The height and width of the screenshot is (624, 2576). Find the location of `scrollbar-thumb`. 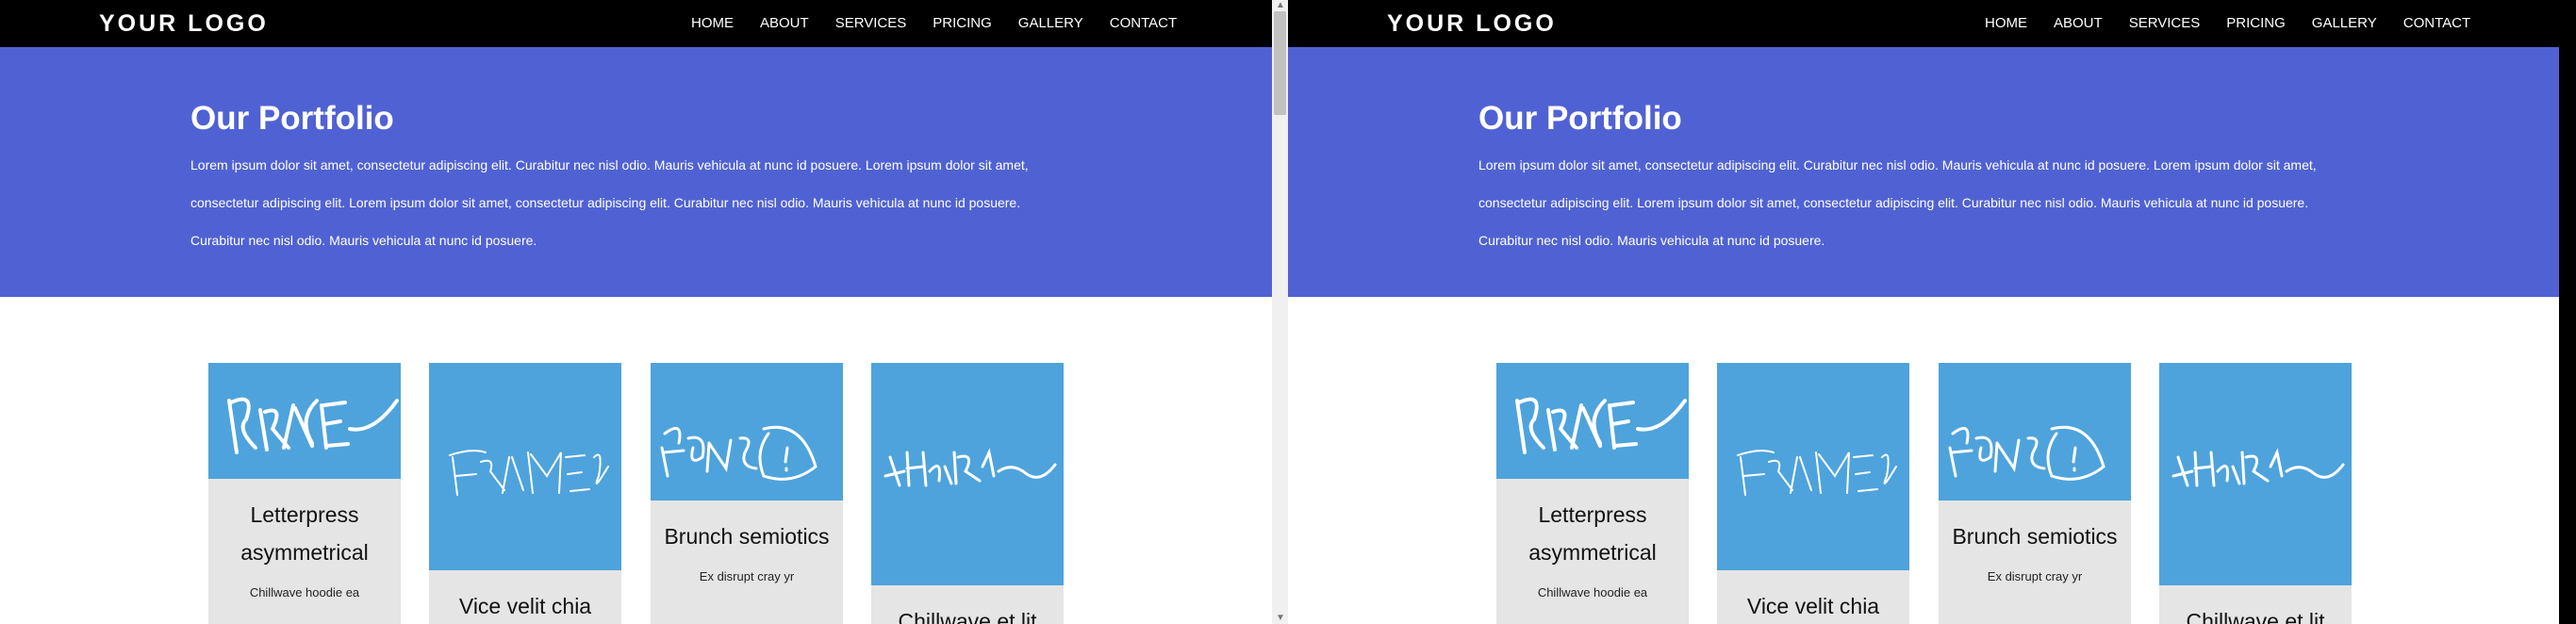

scrollbar-thumb is located at coordinates (1280, 63).